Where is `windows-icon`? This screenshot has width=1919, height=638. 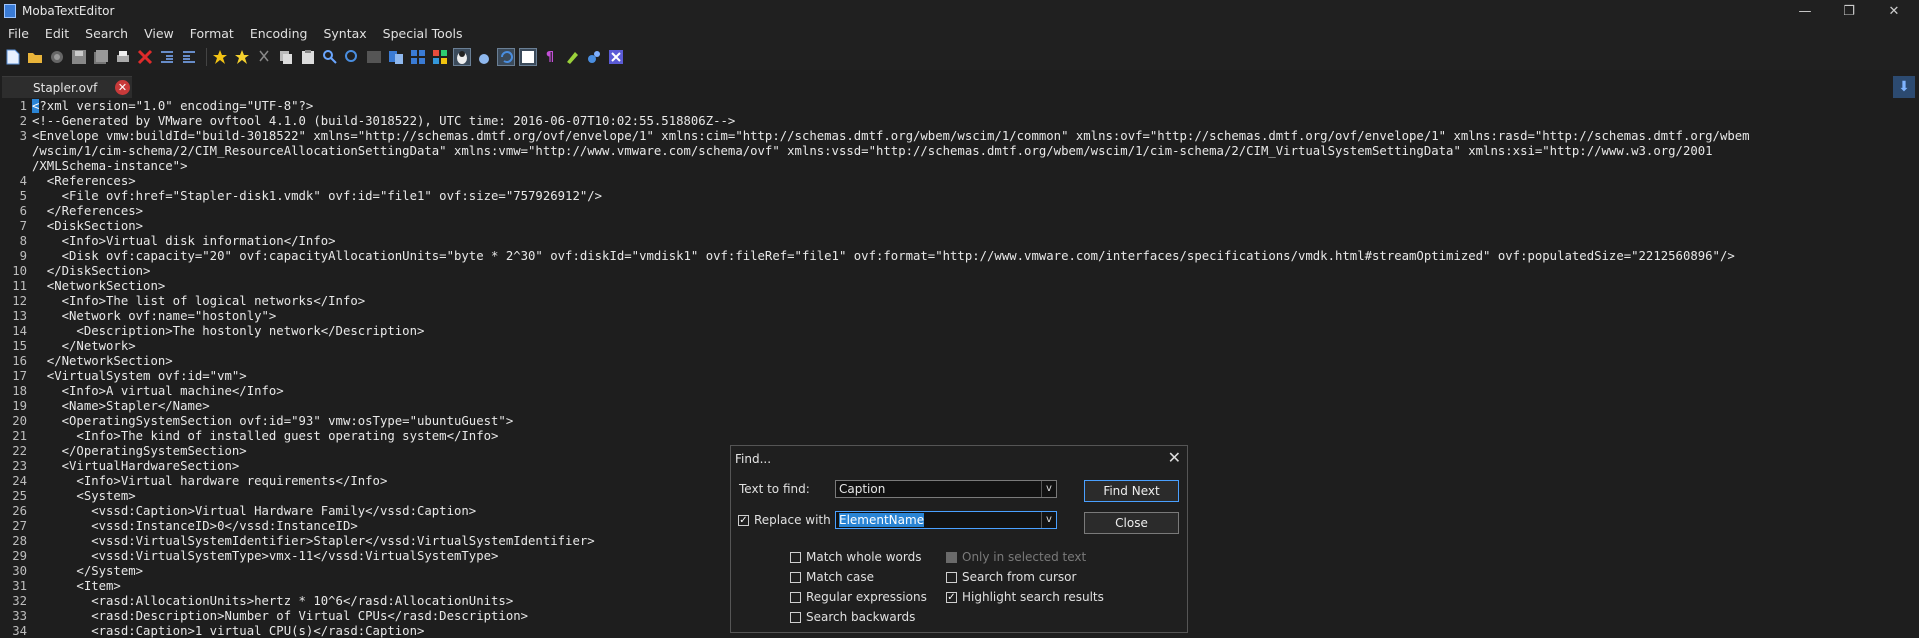 windows-icon is located at coordinates (418, 57).